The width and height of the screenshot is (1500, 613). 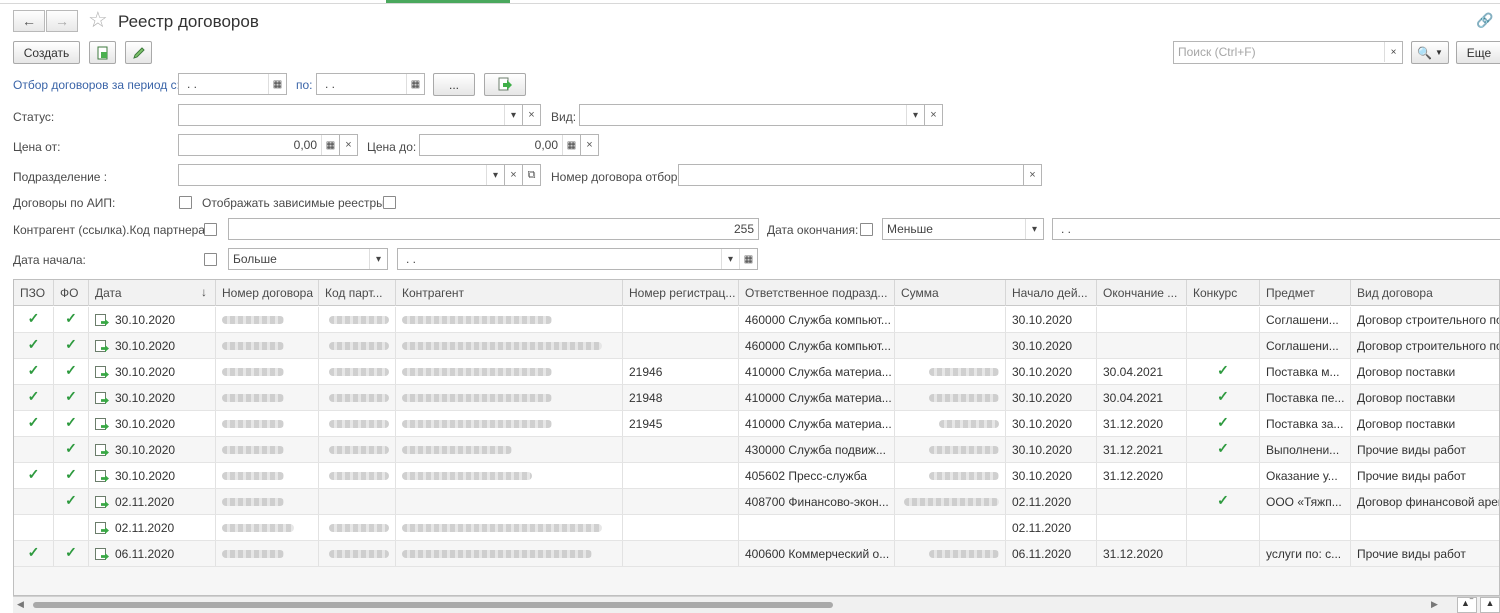 I want to click on start-date-compare-value: Больше, so click(x=255, y=259).